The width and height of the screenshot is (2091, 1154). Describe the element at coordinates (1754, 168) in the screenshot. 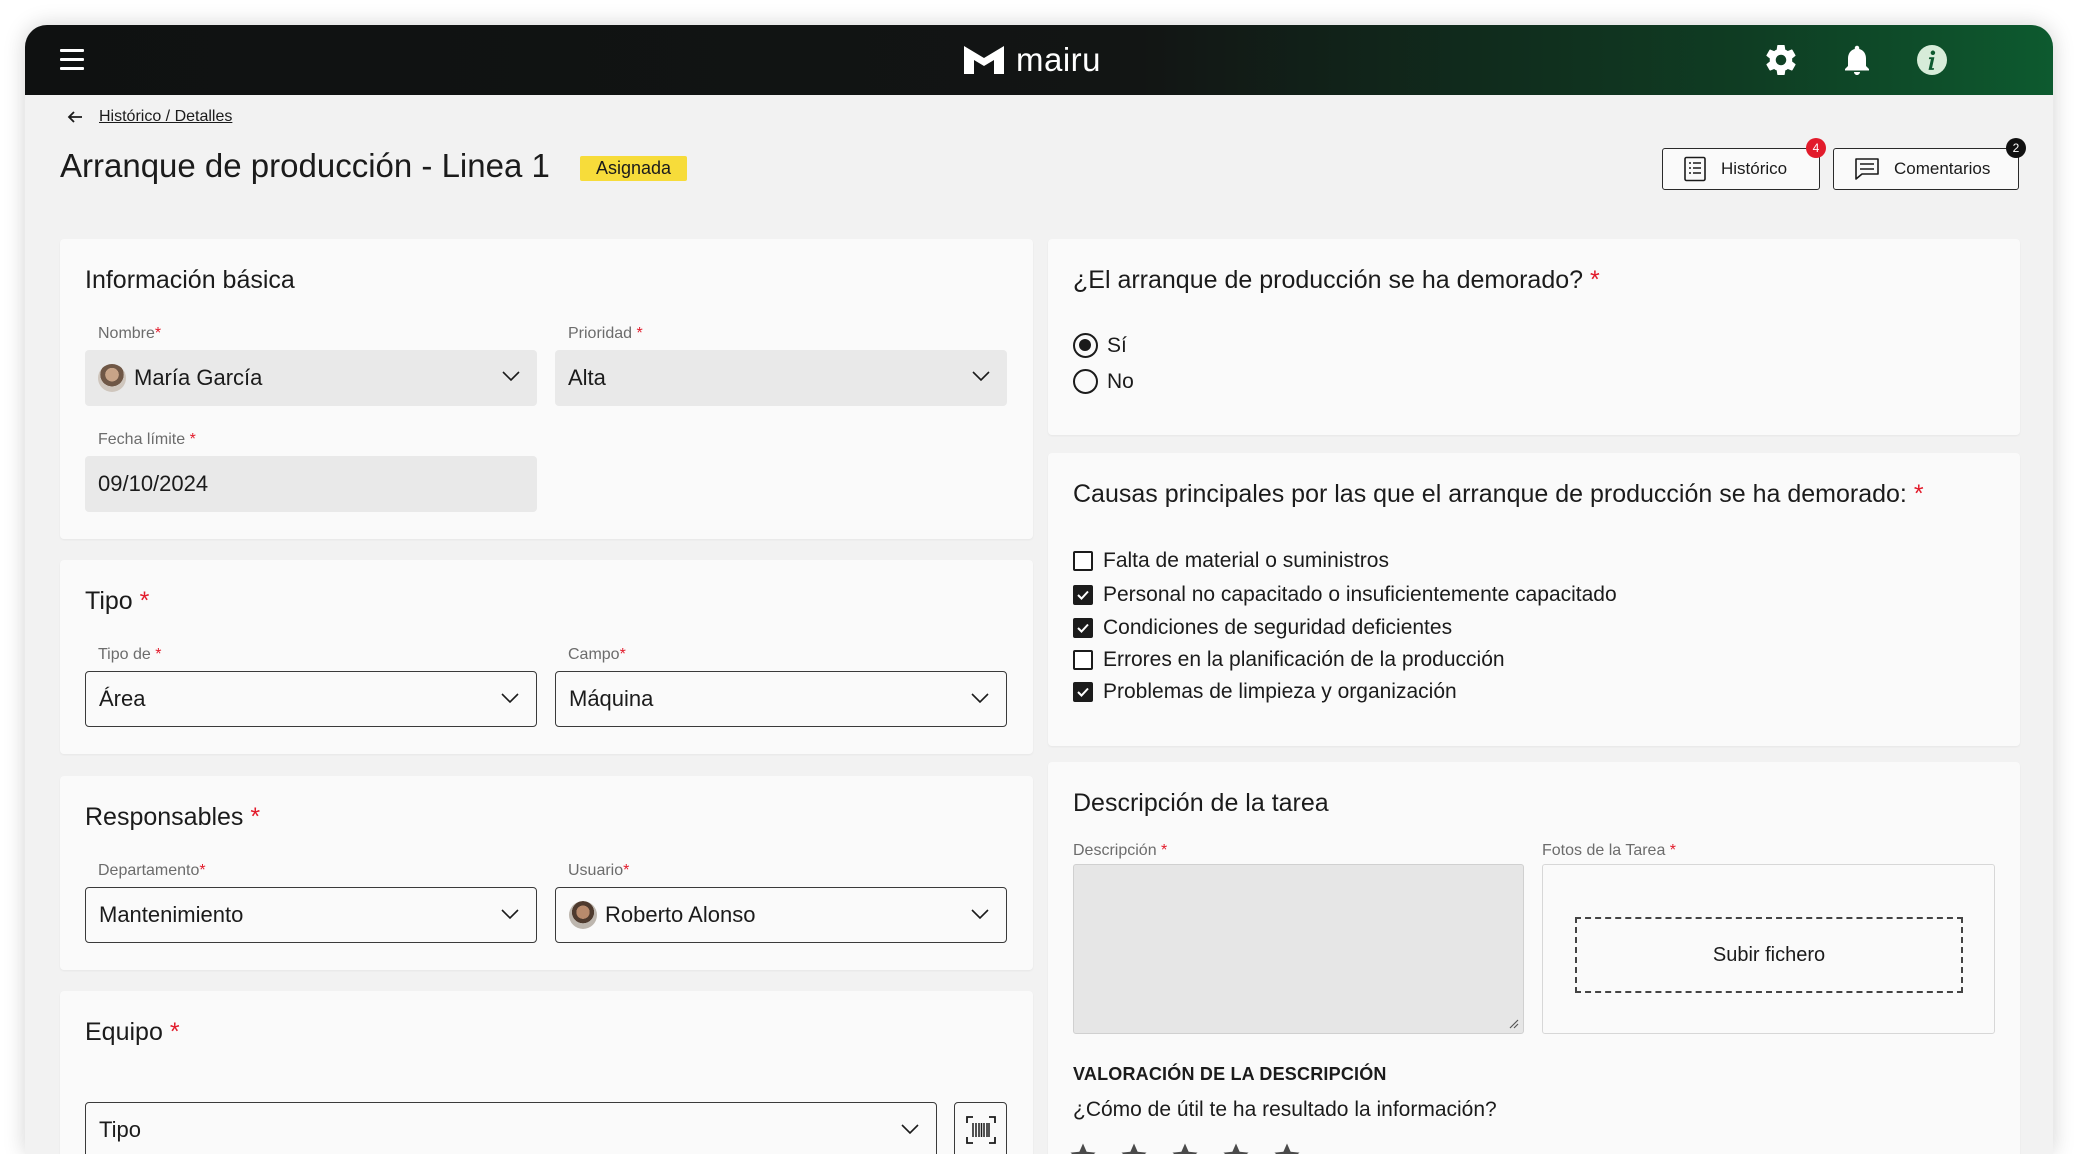

I see `historico-label: Histórico` at that location.